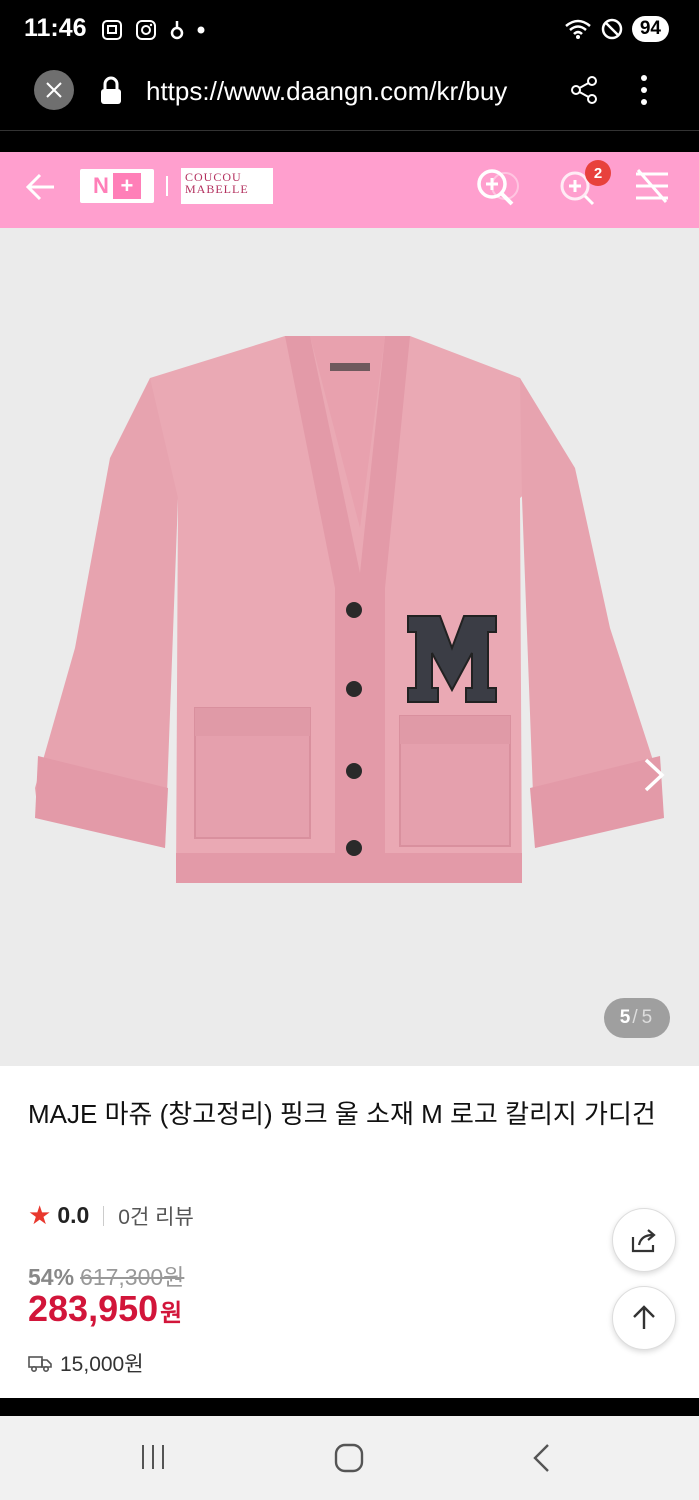 Image resolution: width=699 pixels, height=1500 pixels. What do you see at coordinates (598, 173) in the screenshot?
I see `cart-count-badge: 2` at bounding box center [598, 173].